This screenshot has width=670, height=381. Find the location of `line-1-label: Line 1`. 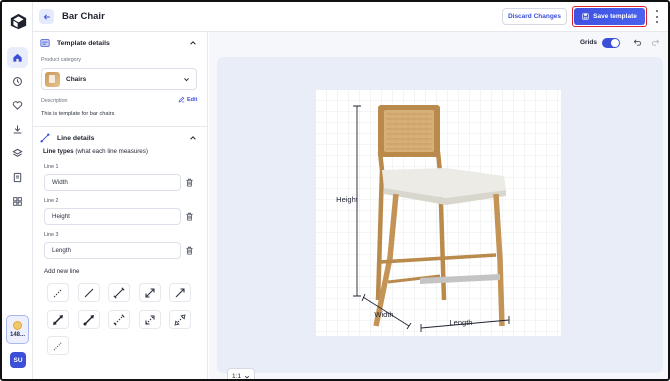

line-1-label: Line 1 is located at coordinates (51, 167).